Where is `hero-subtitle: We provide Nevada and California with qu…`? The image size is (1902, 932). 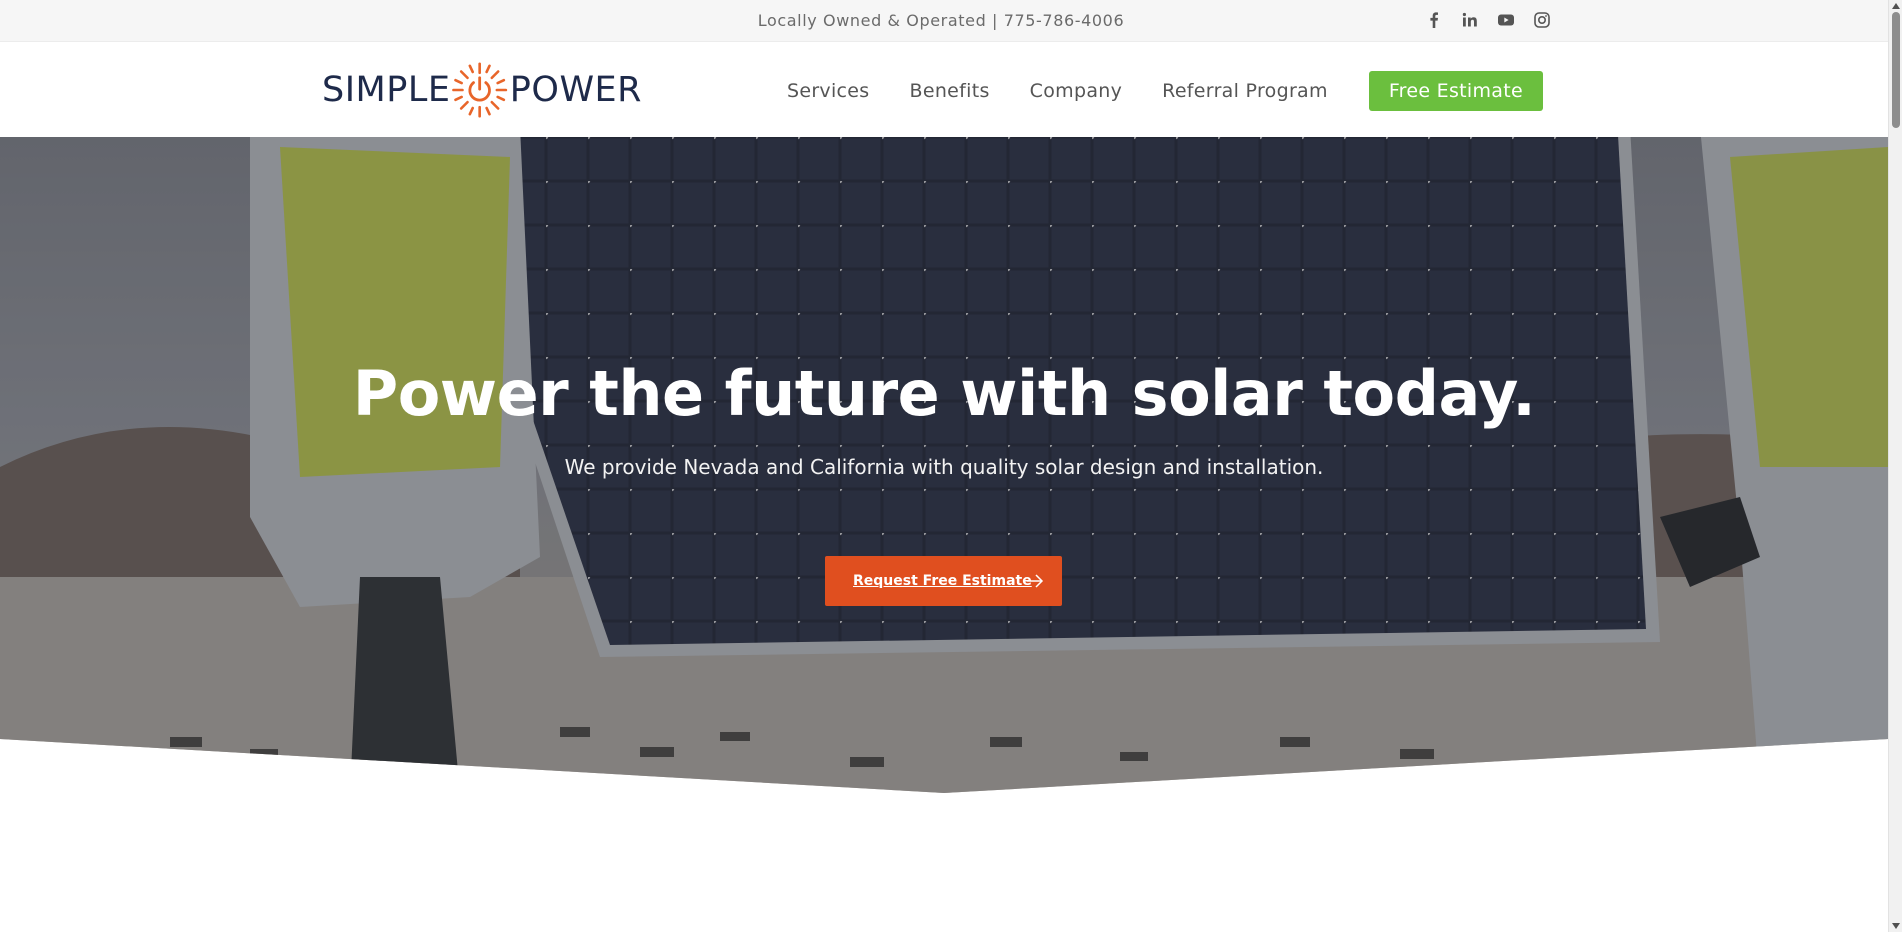
hero-subtitle: We provide Nevada and California with qu… is located at coordinates (944, 467).